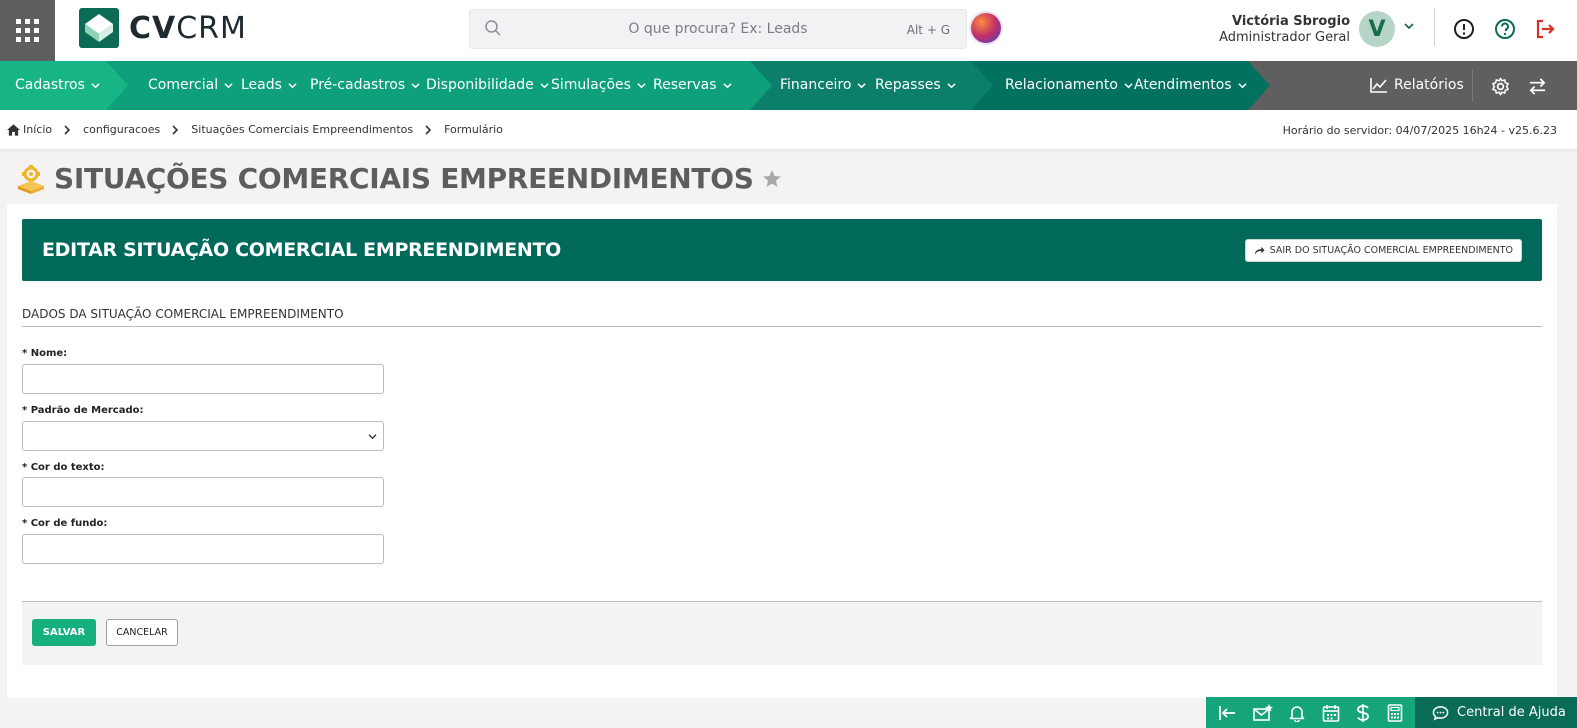 This screenshot has height=728, width=1577. I want to click on help-center-button: Central de Ajuda, so click(1496, 712).